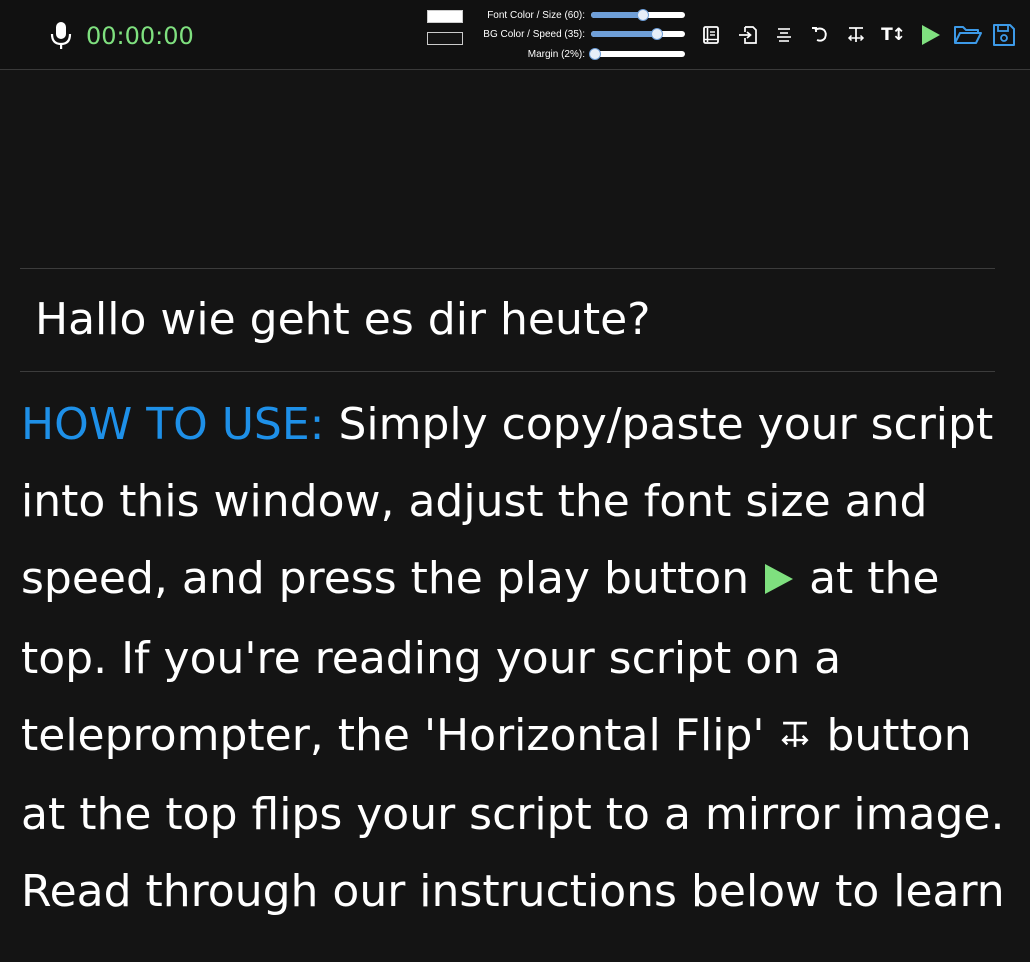  Describe the element at coordinates (534, 34) in the screenshot. I see `speed-slider-label: BG Color / Speed (35):` at that location.